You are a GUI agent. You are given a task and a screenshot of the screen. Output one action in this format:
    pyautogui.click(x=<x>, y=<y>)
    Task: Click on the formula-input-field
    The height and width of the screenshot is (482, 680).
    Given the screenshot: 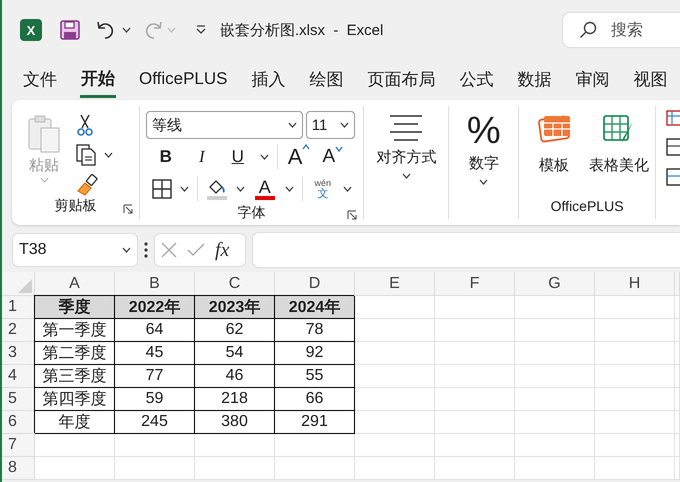 What is the action you would take?
    pyautogui.click(x=466, y=250)
    